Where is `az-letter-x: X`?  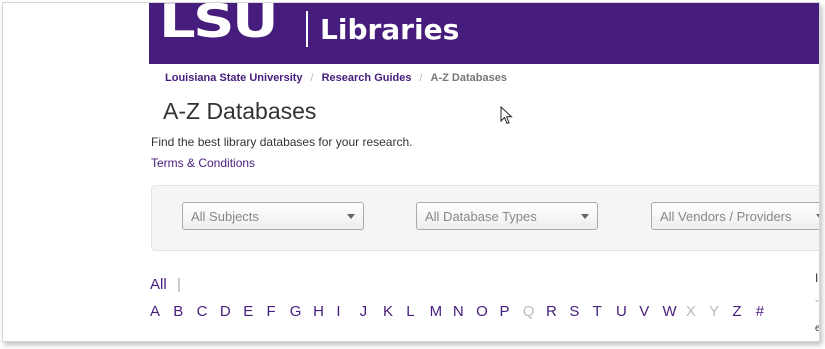
az-letter-x: X is located at coordinates (690, 311).